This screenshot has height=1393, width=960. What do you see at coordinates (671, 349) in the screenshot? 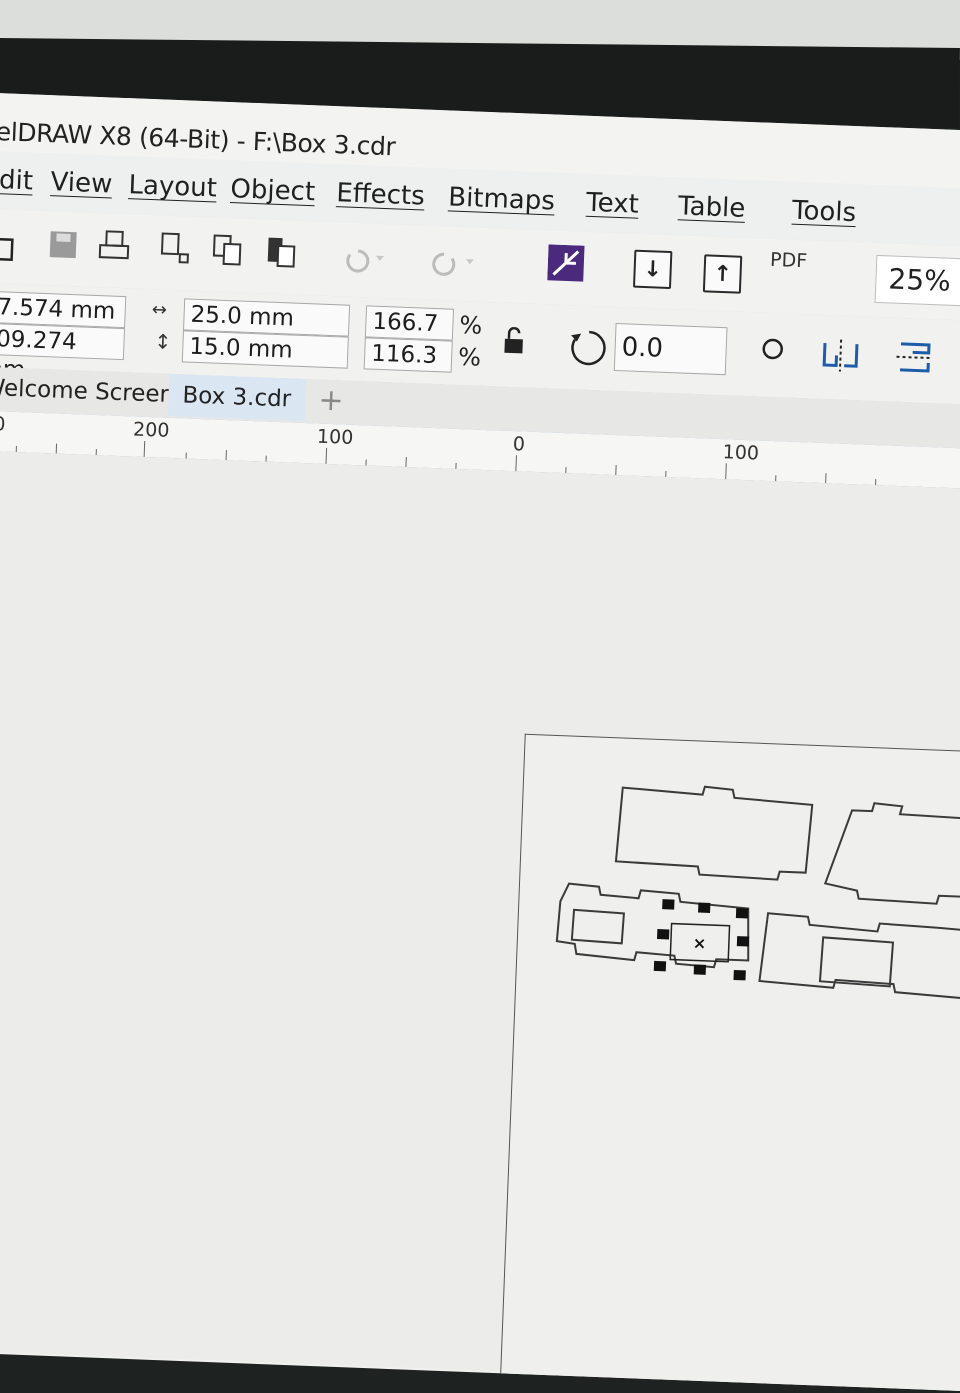
I see `rotation-field: 0.0` at bounding box center [671, 349].